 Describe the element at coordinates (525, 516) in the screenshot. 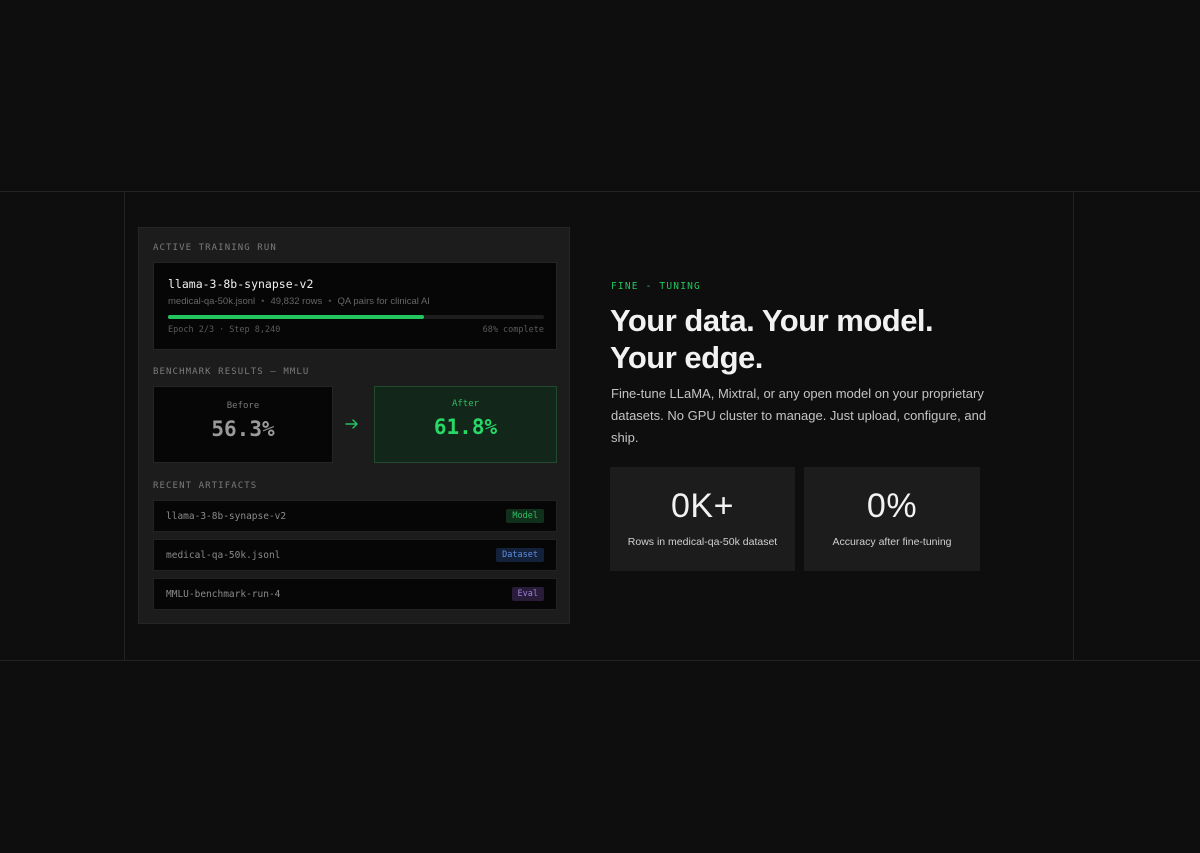

I see `artifact-tag-model: Model` at that location.